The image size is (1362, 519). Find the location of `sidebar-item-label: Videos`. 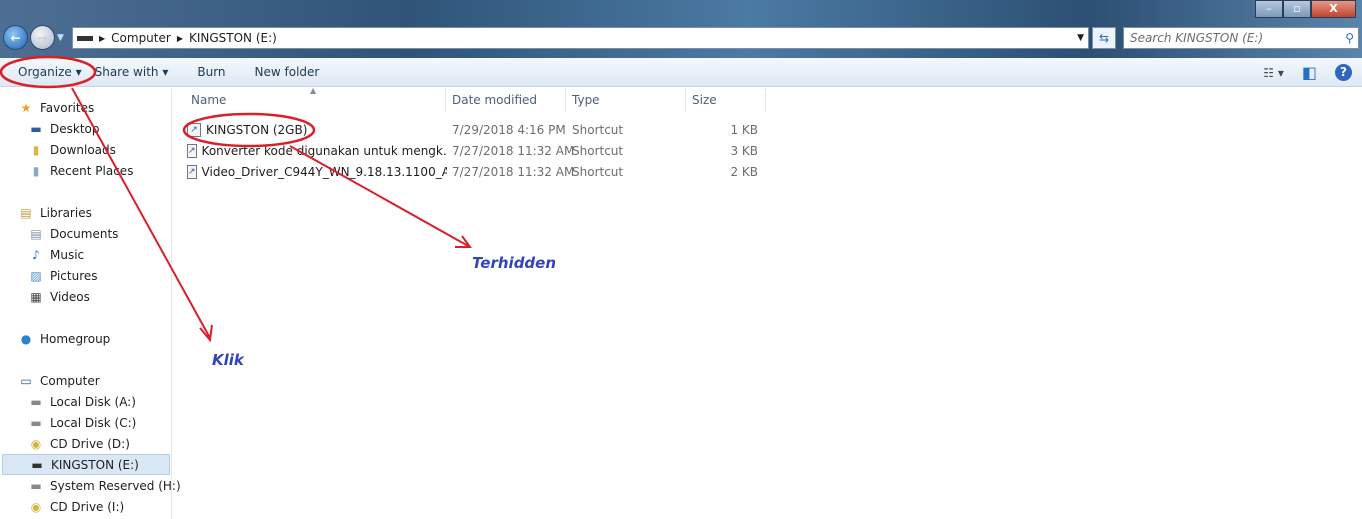

sidebar-item-label: Videos is located at coordinates (70, 296).